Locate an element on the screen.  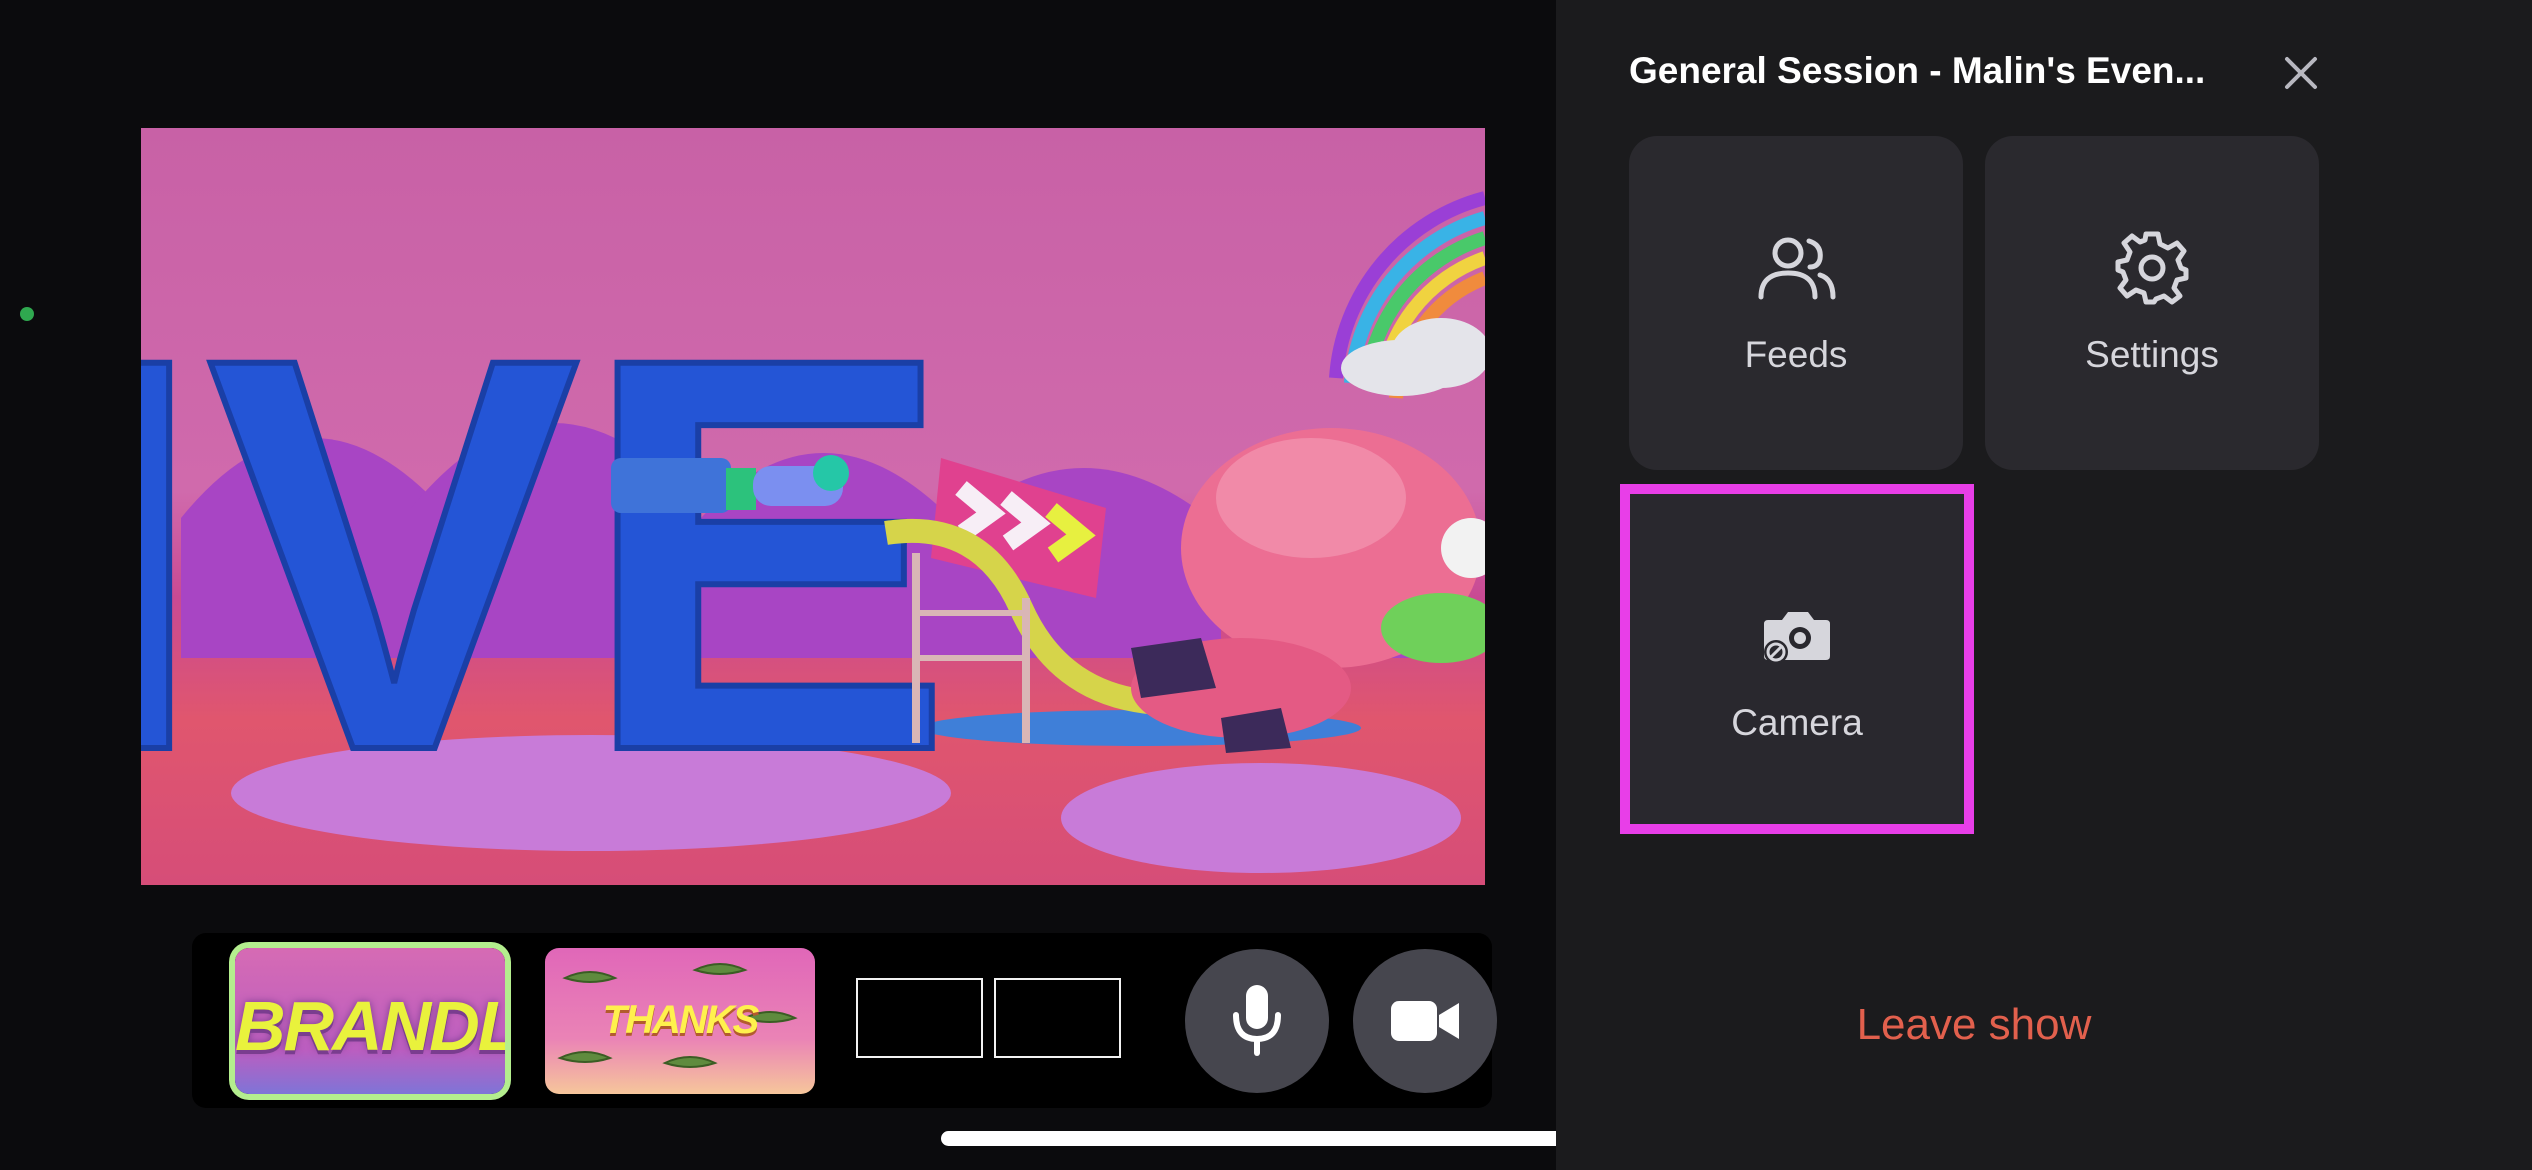
scene-thumbnail-brandlive: BRANDLIVE is located at coordinates (370, 1021).